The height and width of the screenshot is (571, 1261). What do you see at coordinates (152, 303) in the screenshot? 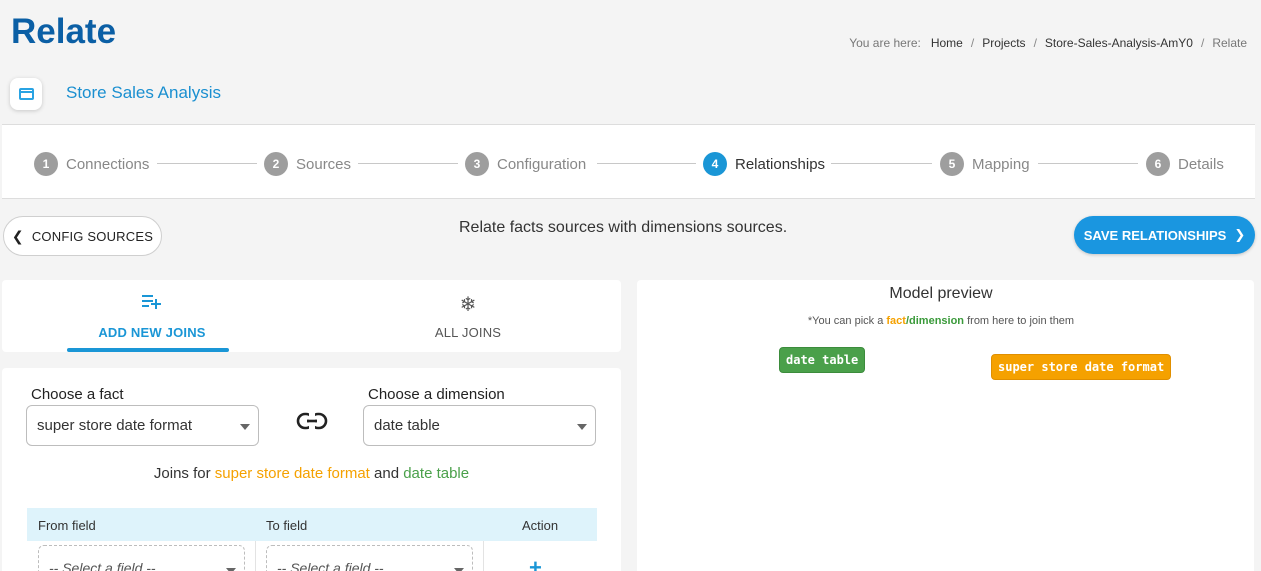
I see `playlist-add-icon` at bounding box center [152, 303].